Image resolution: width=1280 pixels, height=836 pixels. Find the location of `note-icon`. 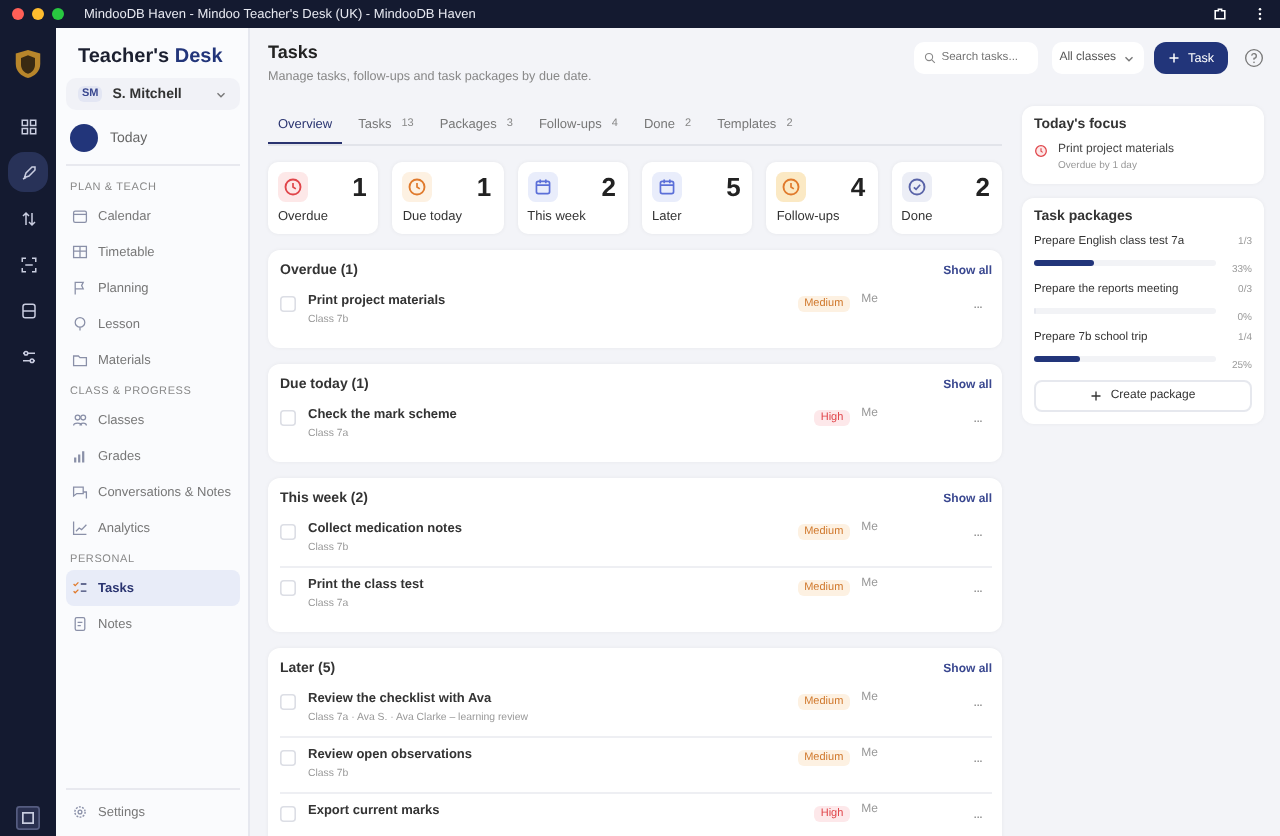

note-icon is located at coordinates (80, 624).